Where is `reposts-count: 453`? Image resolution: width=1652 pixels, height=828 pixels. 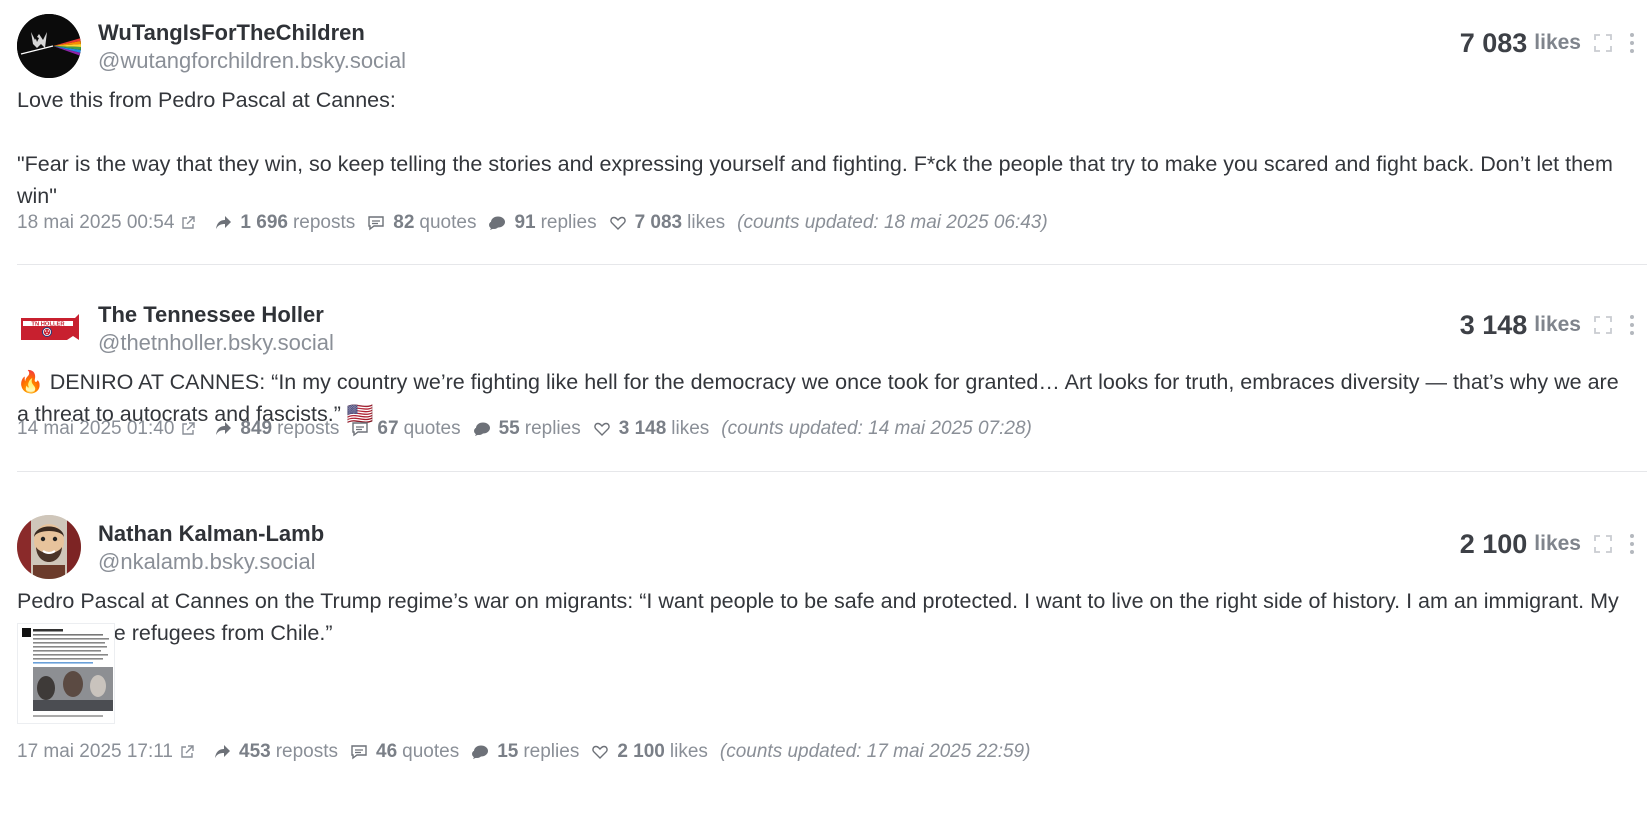 reposts-count: 453 is located at coordinates (255, 751).